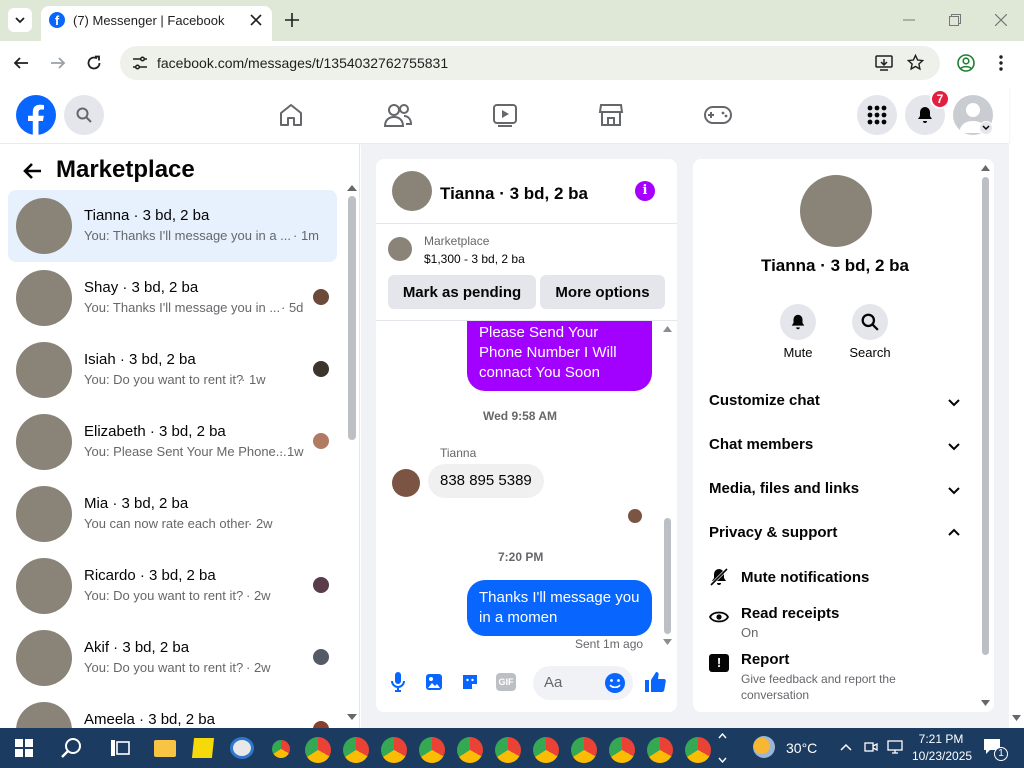  I want to click on chat-members-row: Chat members, so click(761, 444).